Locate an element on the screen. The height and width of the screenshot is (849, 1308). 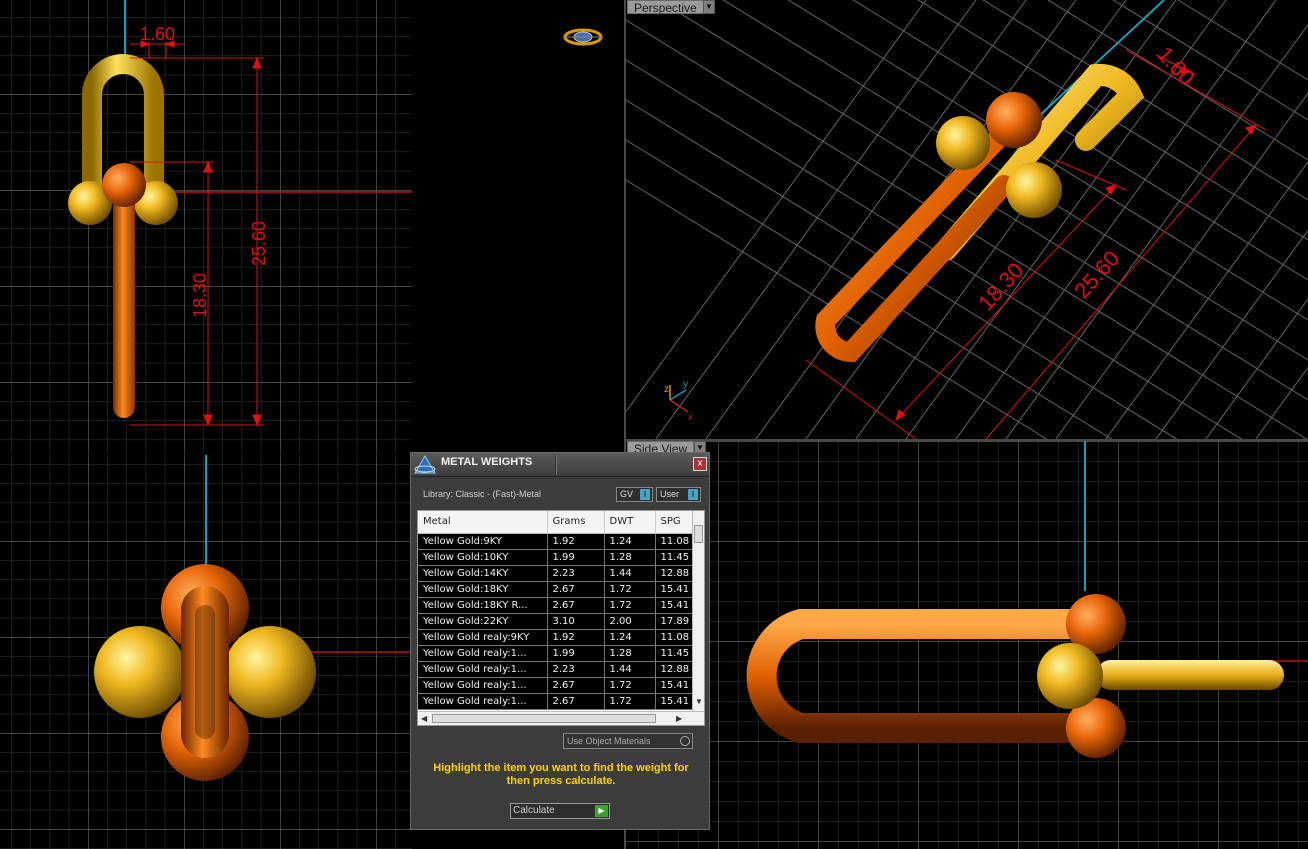
dim-width-front: 1.60 is located at coordinates (157, 34).